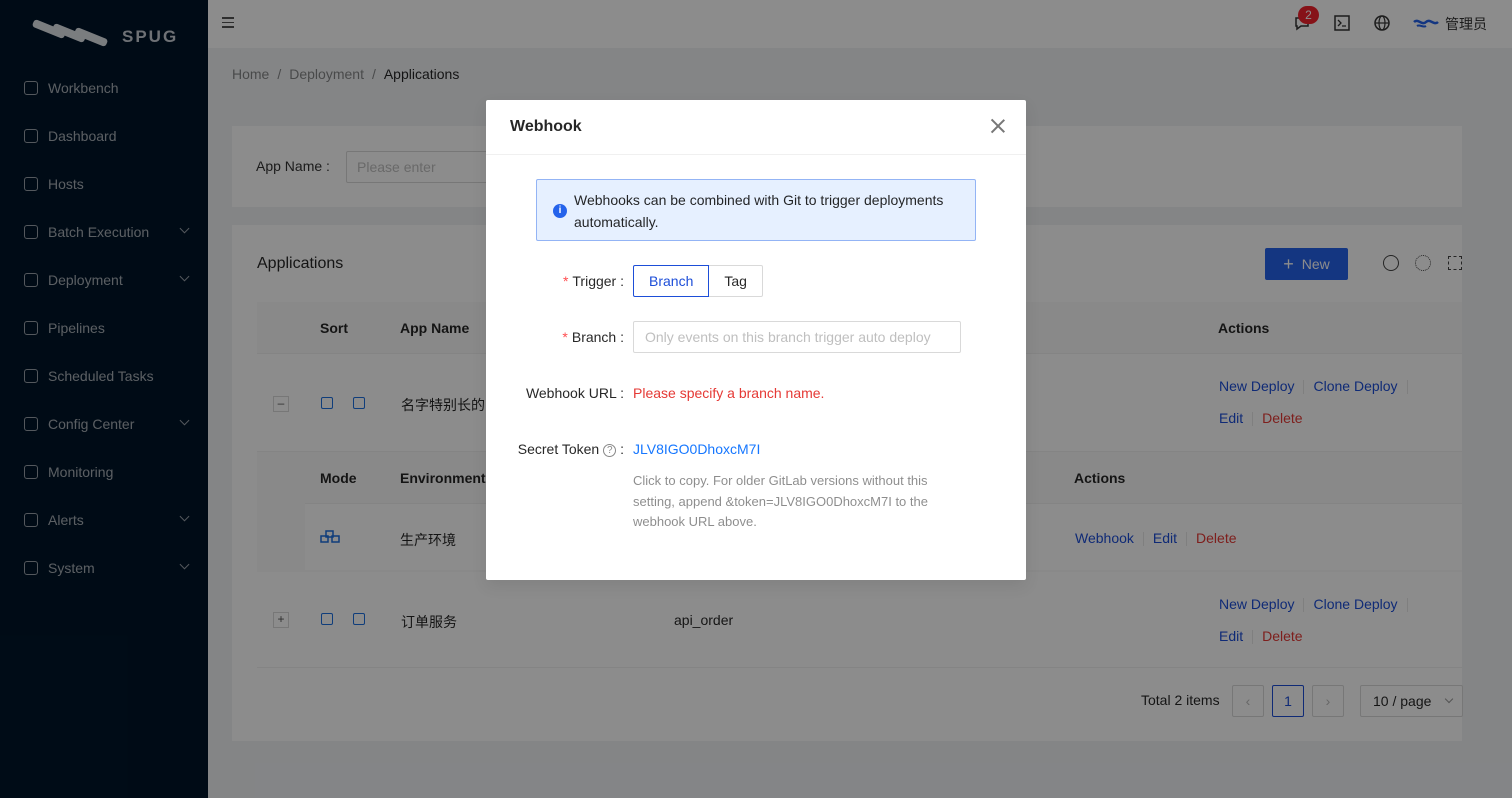 This screenshot has width=1512, height=798. Describe the element at coordinates (610, 450) in the screenshot. I see `question-circle-icon: ?` at that location.